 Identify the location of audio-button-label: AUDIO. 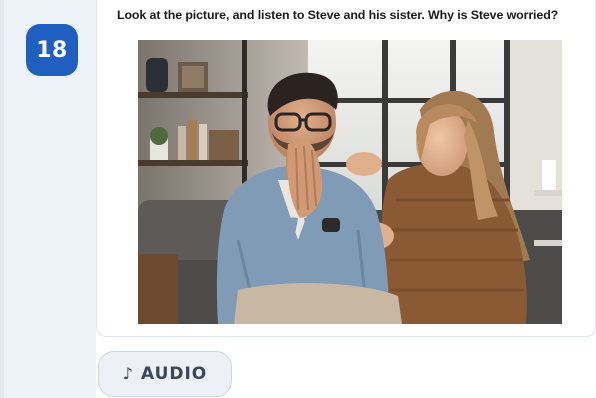
(174, 374).